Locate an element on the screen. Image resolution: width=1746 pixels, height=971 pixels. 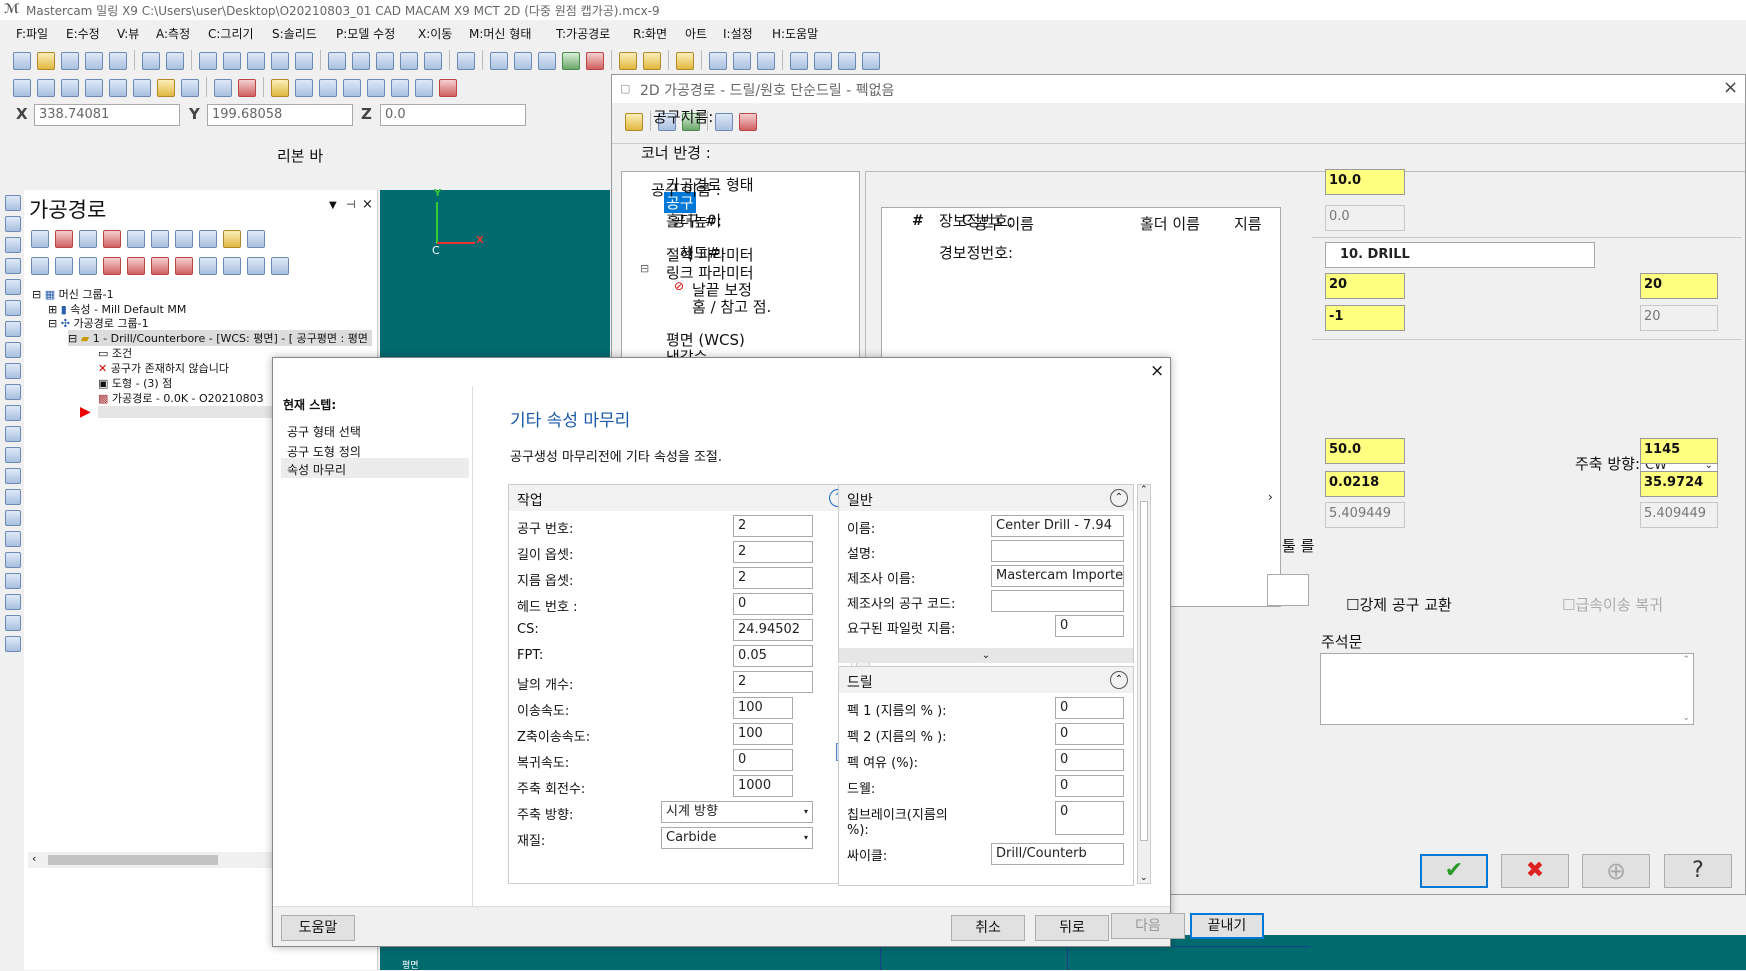
line-icon is located at coordinates (46, 88).